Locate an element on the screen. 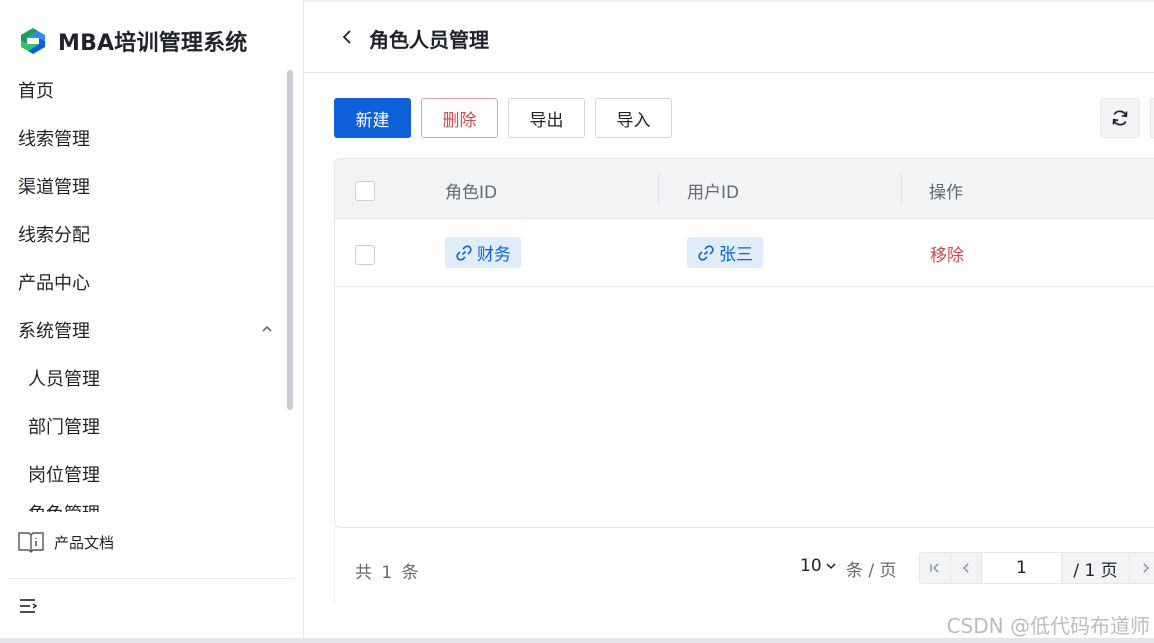  app-logo-icon is located at coordinates (33, 41).